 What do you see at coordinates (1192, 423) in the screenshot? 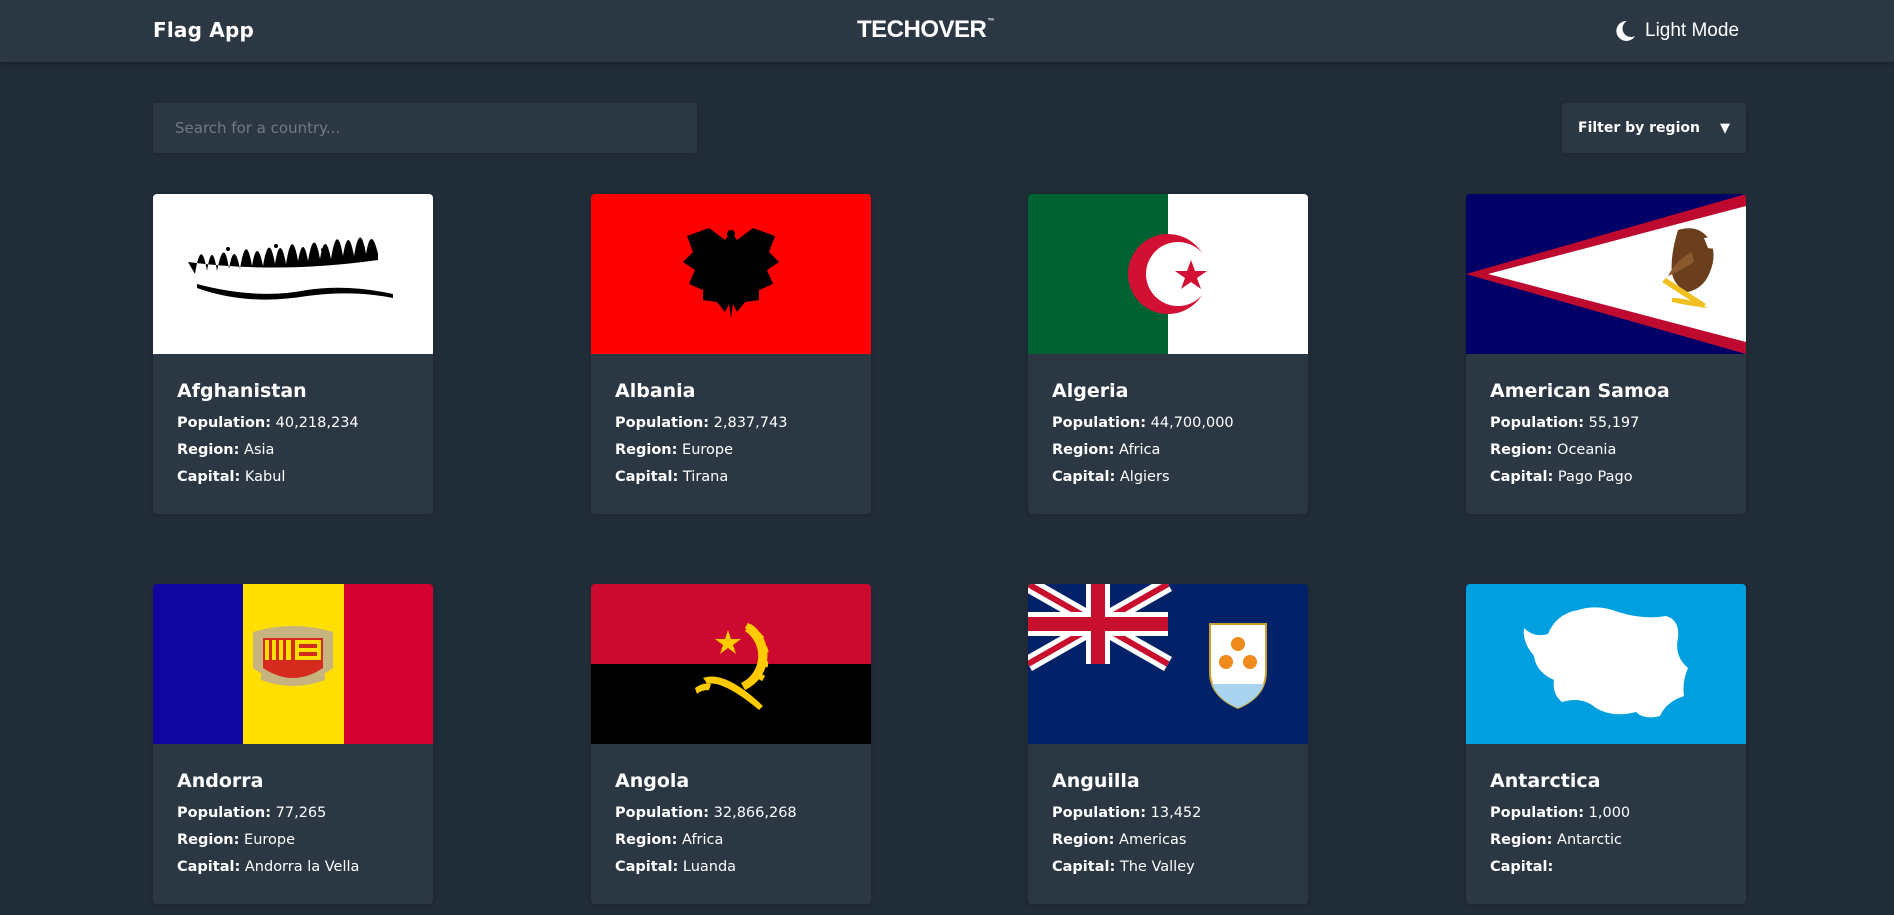
I see `population-value: 44,700,000` at bounding box center [1192, 423].